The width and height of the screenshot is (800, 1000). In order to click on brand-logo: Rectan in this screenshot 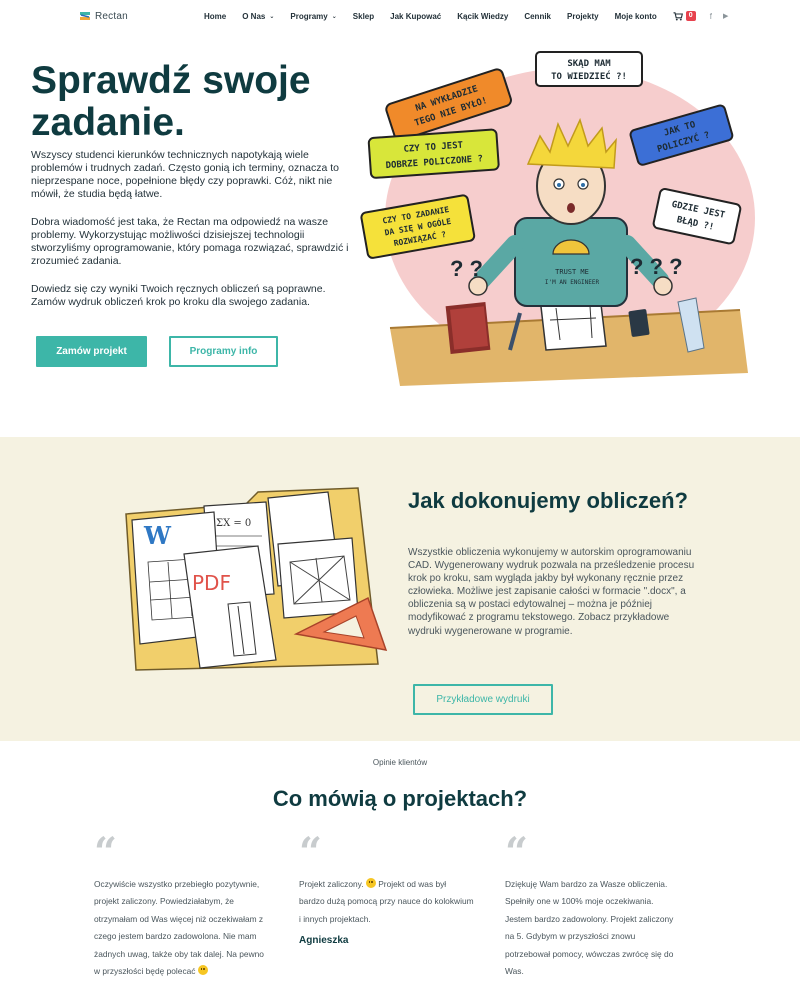, I will do `click(103, 16)`.